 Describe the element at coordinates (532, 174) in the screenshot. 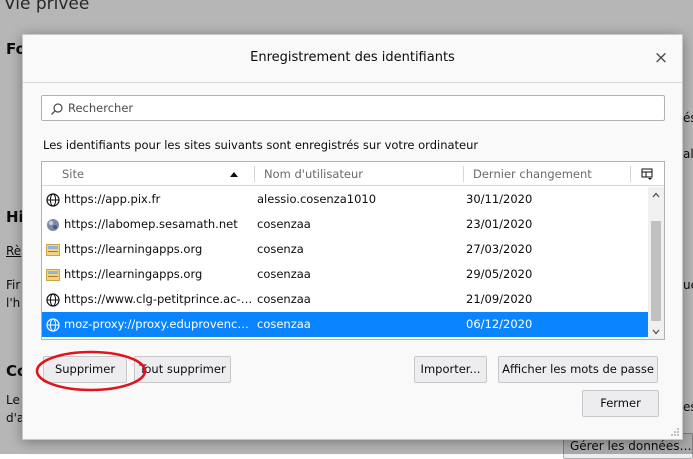

I see `column-header-last-changed: Dernier changement` at that location.